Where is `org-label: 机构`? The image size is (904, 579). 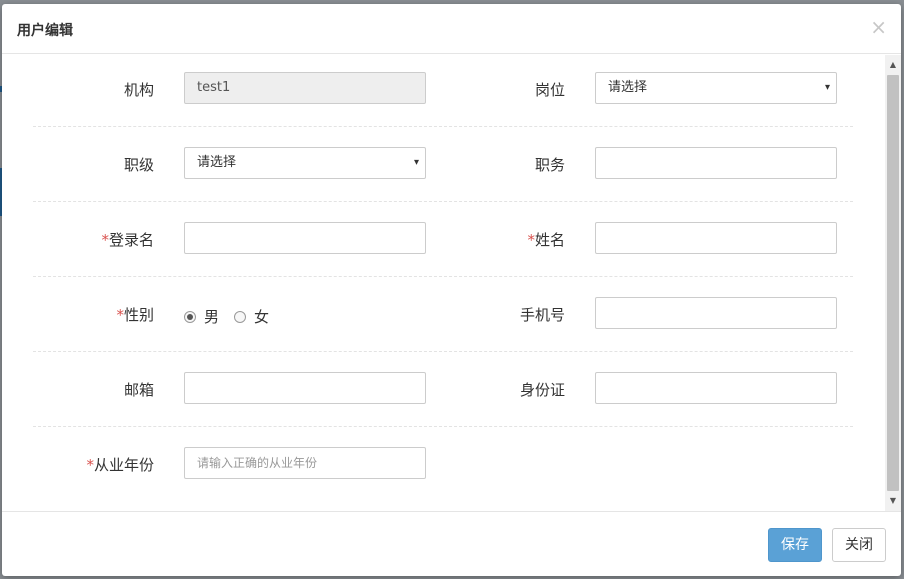 org-label: 机构 is located at coordinates (138, 90).